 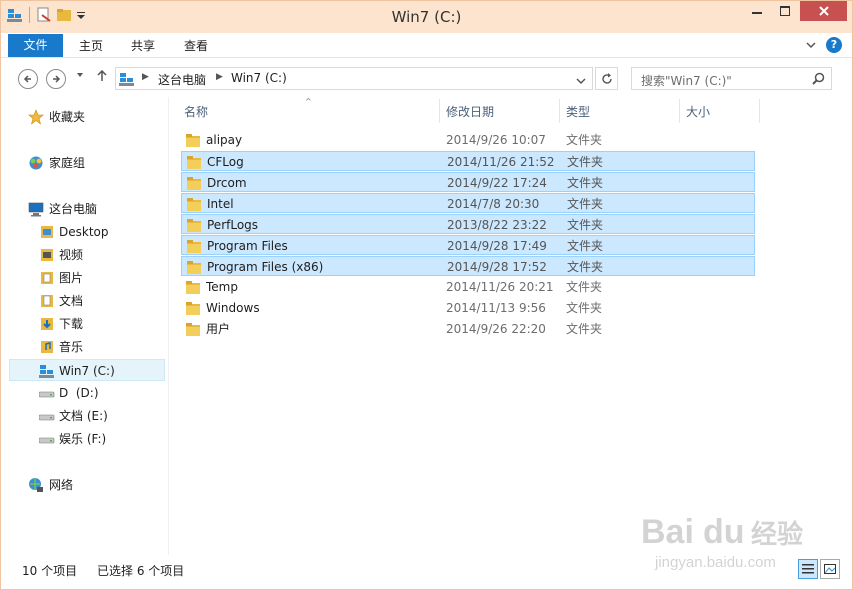 What do you see at coordinates (698, 112) in the screenshot?
I see `column-header-size: 大小` at bounding box center [698, 112].